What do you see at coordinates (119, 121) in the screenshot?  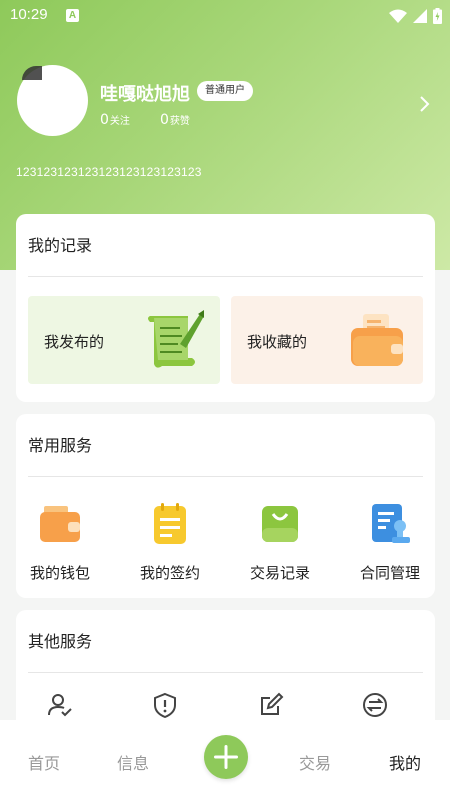 I see `following-label: 关注` at bounding box center [119, 121].